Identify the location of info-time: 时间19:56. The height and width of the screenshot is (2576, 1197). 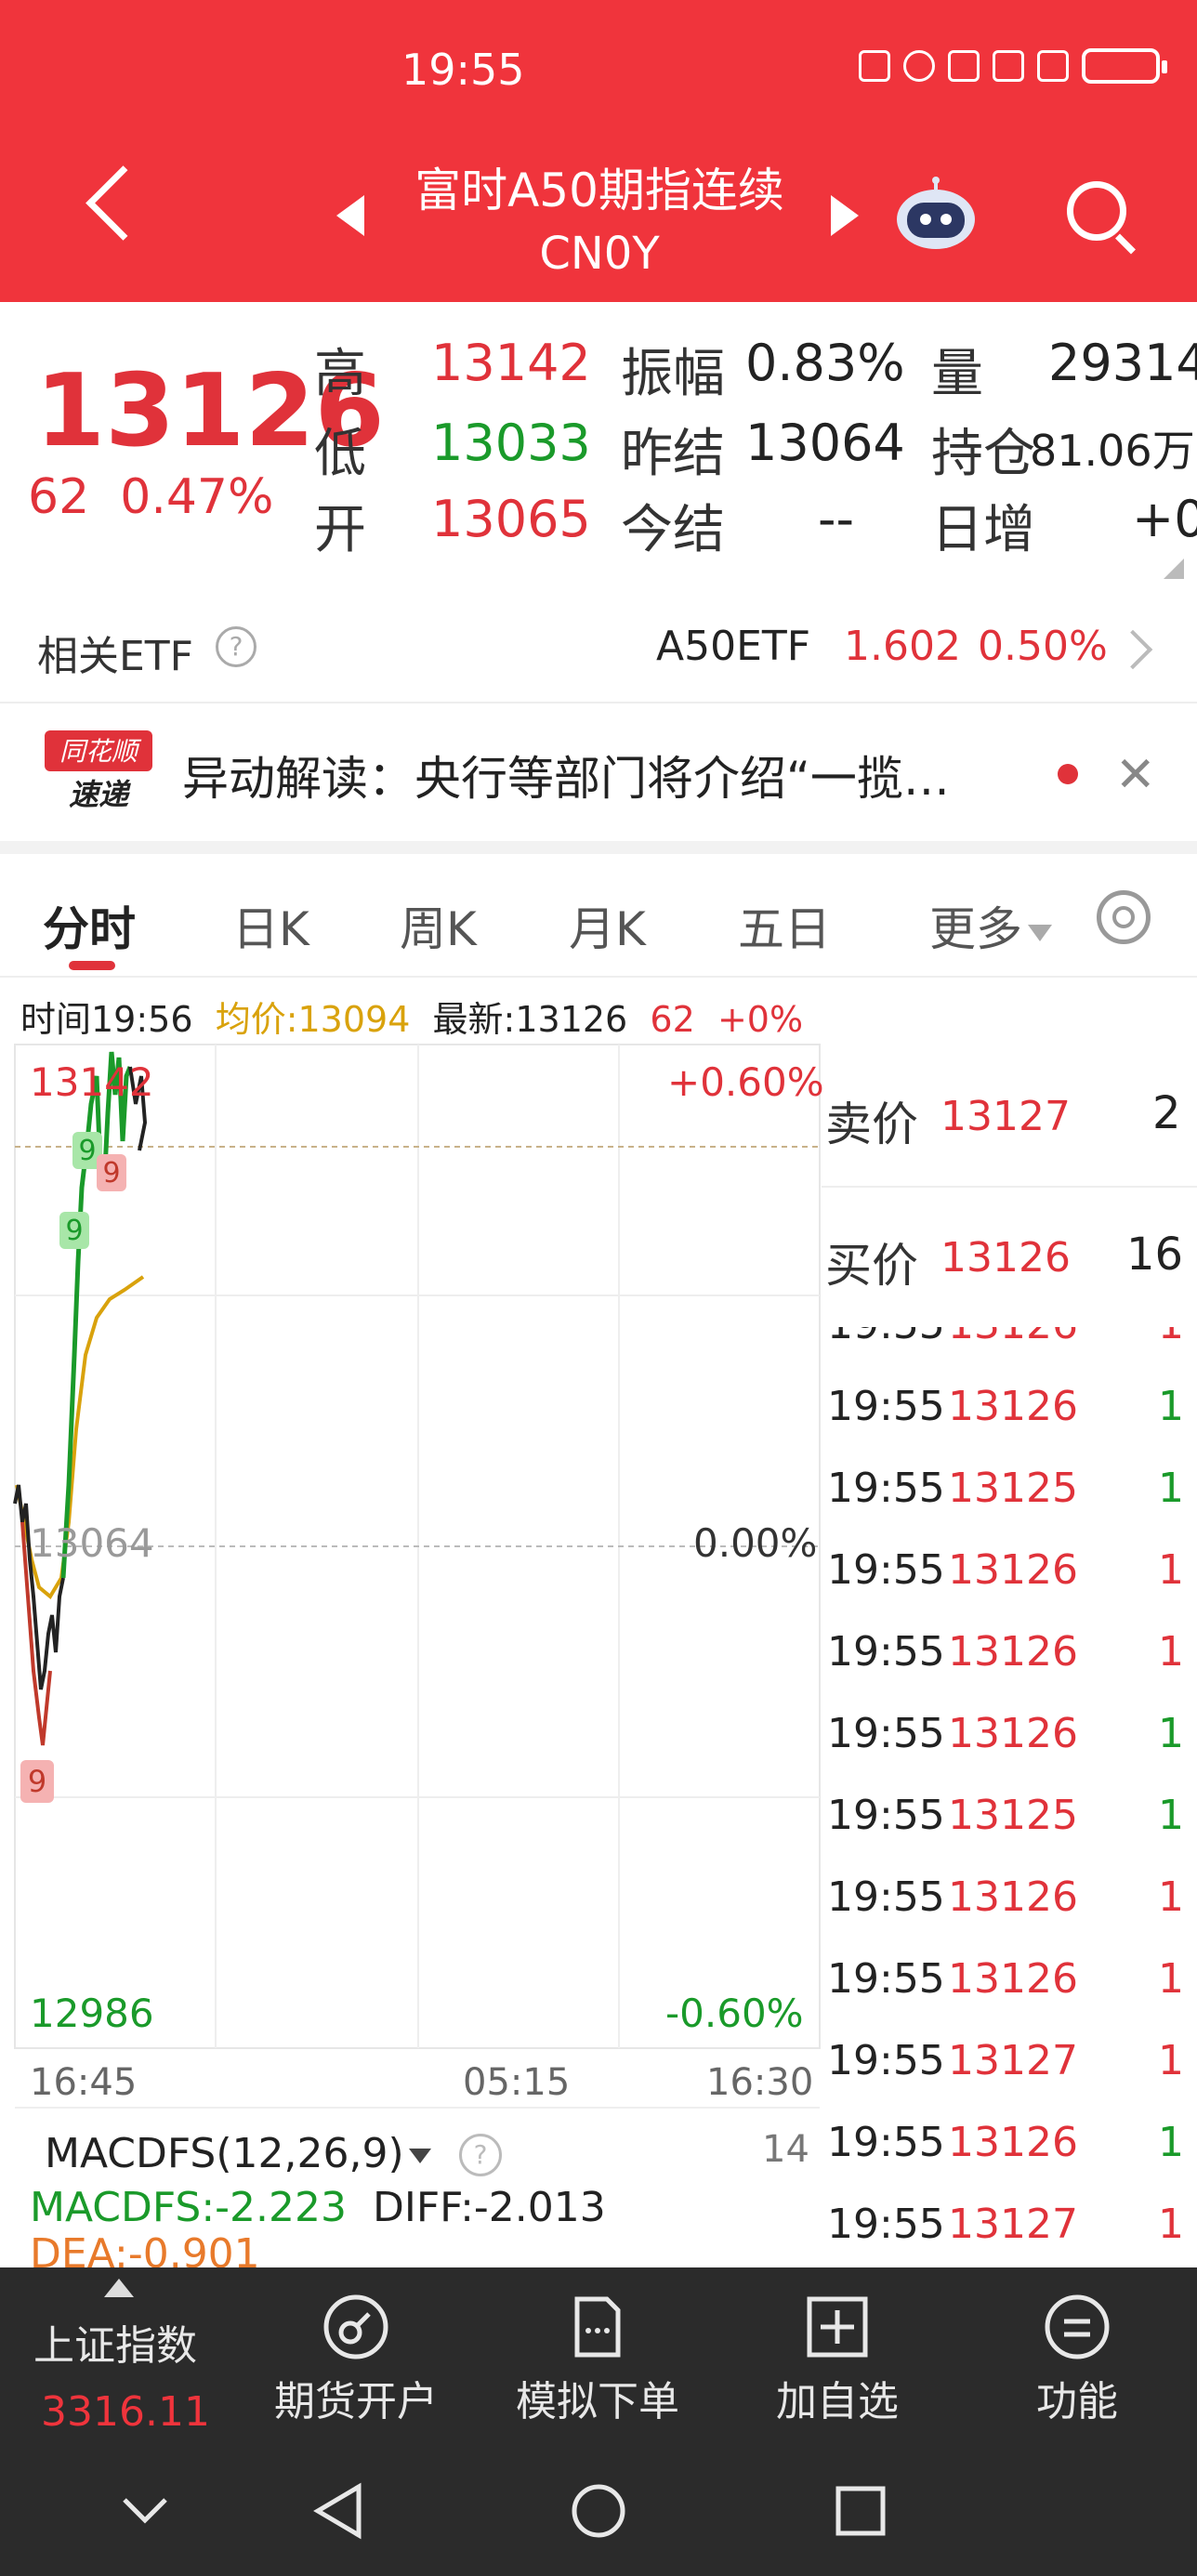
(106, 1019).